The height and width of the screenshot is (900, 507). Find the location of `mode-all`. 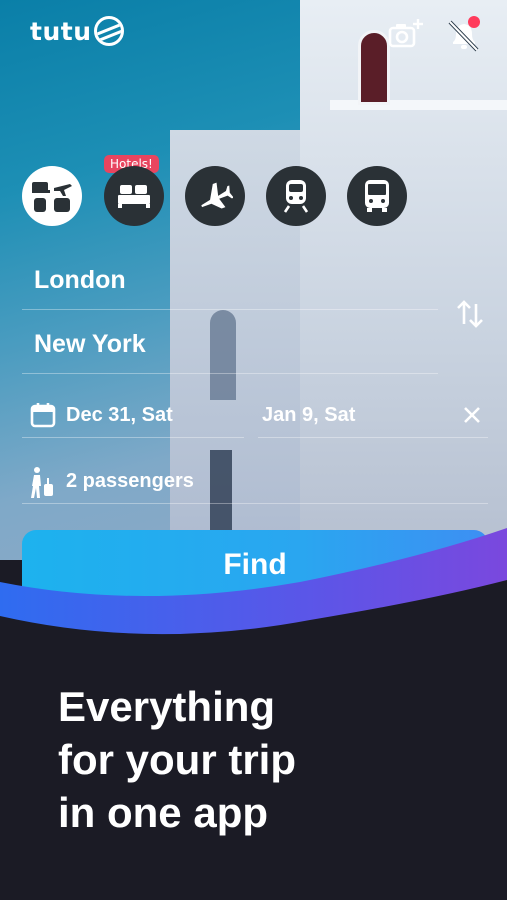

mode-all is located at coordinates (52, 196).